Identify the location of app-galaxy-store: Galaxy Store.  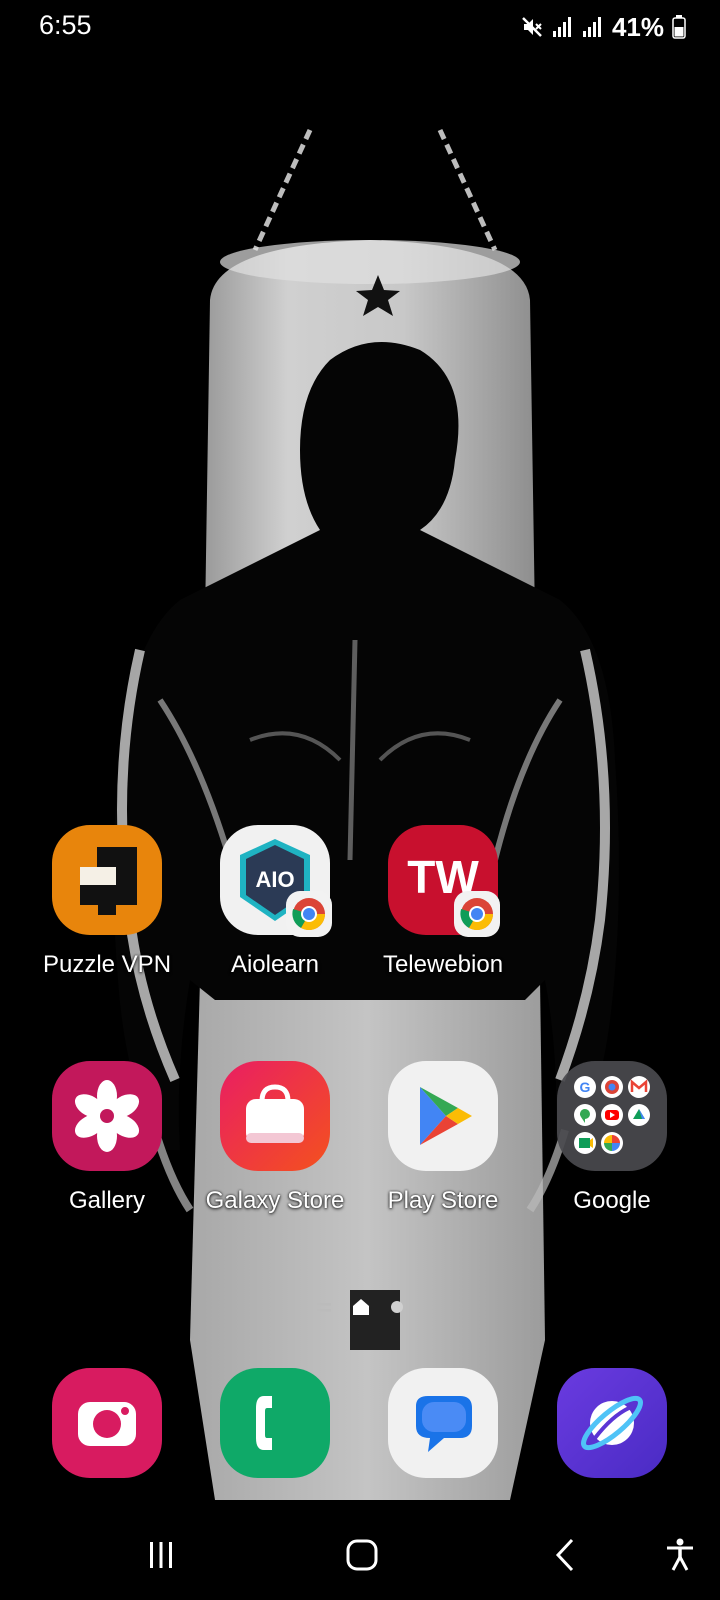
(275, 1148).